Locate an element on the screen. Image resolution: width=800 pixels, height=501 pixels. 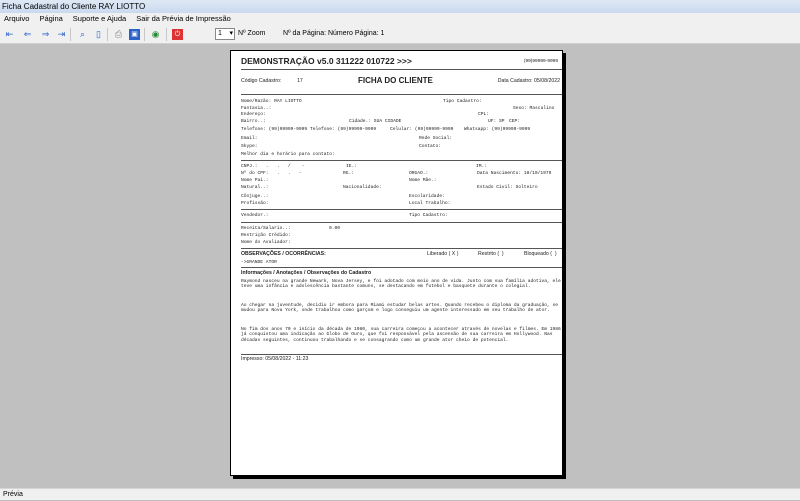
status-bloqueado: Bloqueado ( ) is located at coordinates (540, 254).